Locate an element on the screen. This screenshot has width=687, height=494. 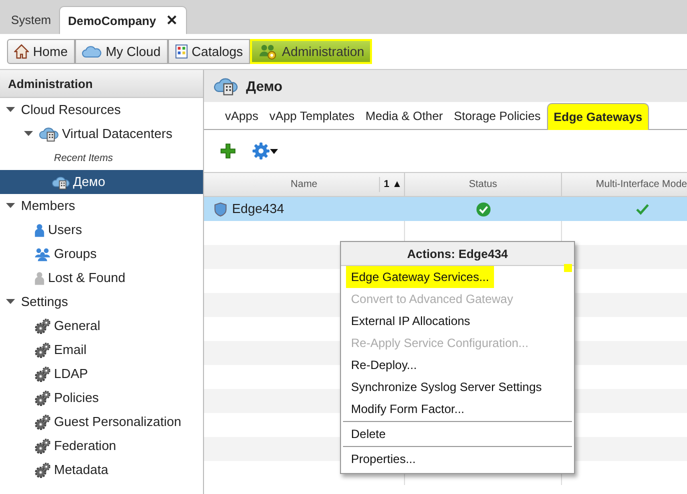
tree-item: LDAP is located at coordinates (101, 374).